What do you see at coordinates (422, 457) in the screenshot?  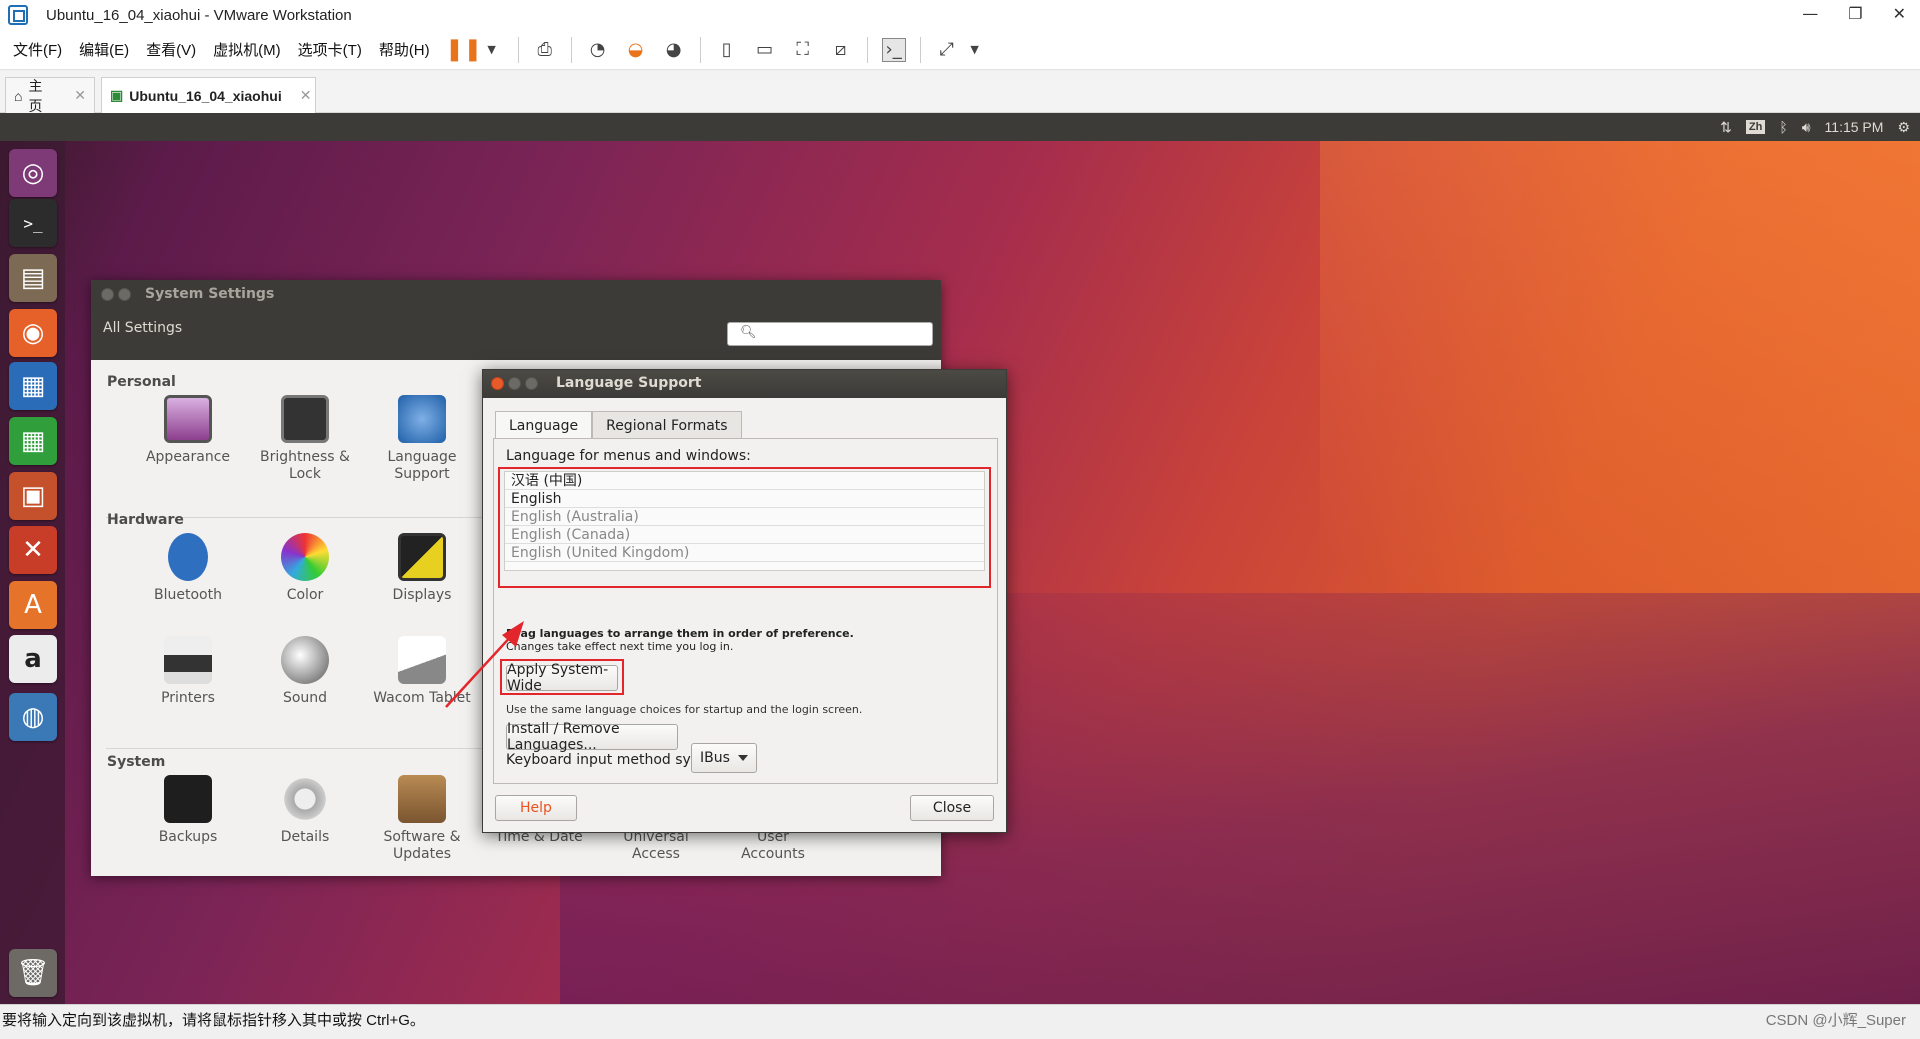 I see `setting-label: Language` at bounding box center [422, 457].